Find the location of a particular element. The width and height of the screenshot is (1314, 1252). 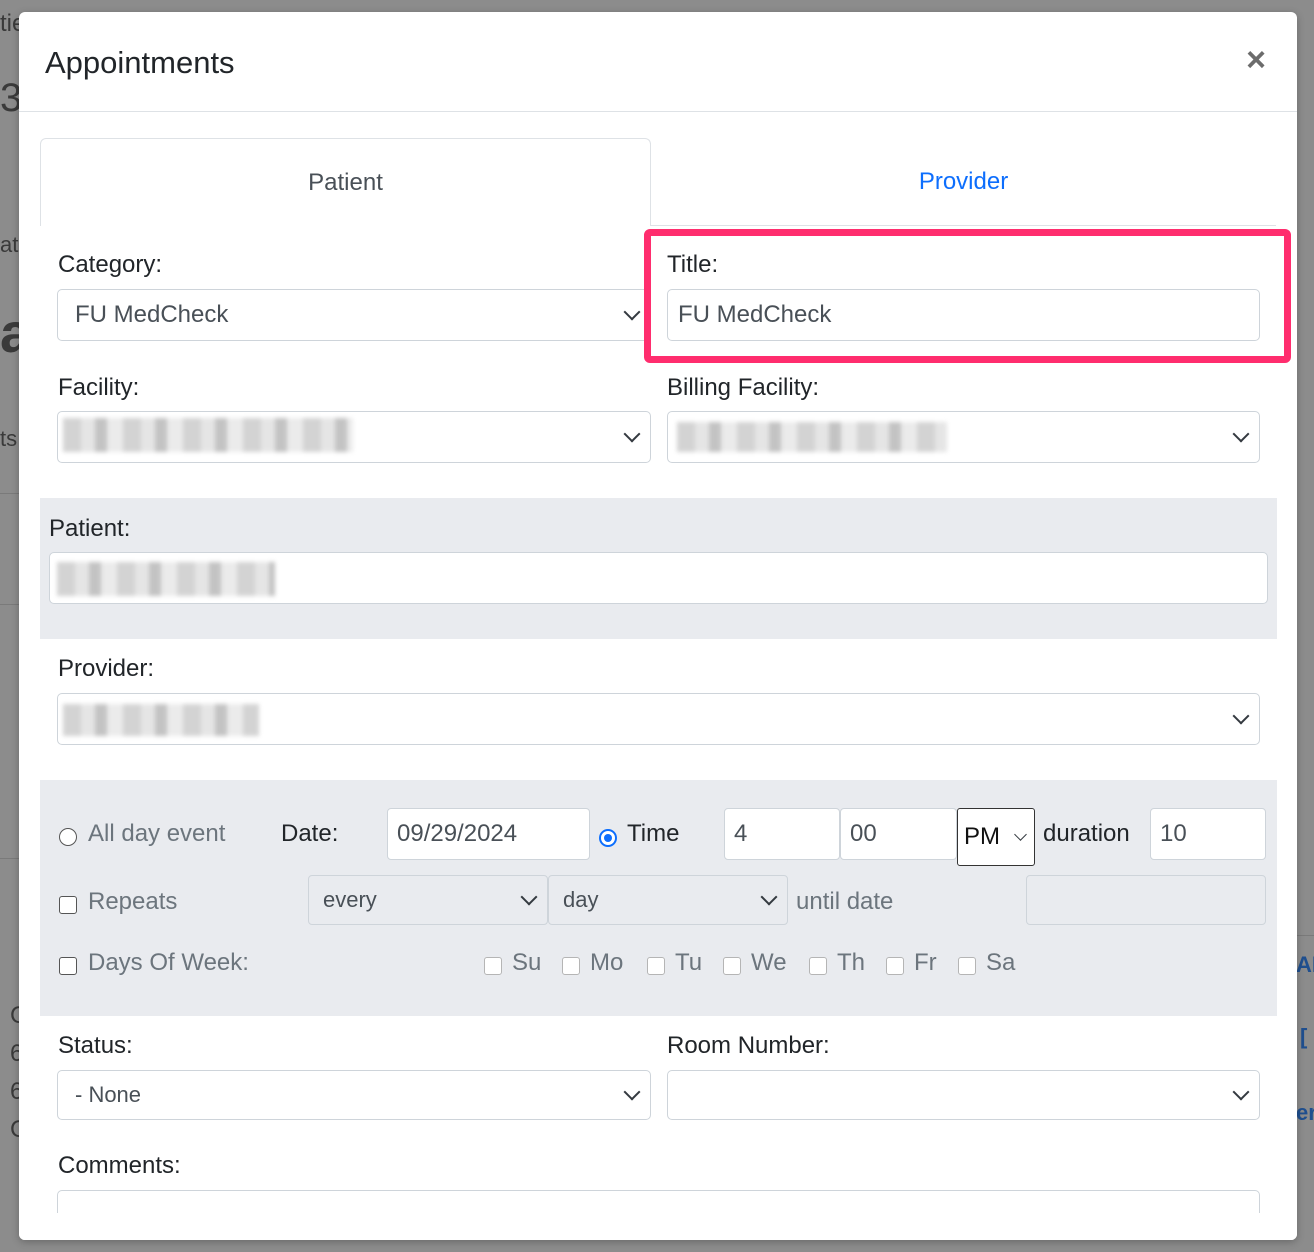

category-select: FU MedCheck is located at coordinates (354, 315).